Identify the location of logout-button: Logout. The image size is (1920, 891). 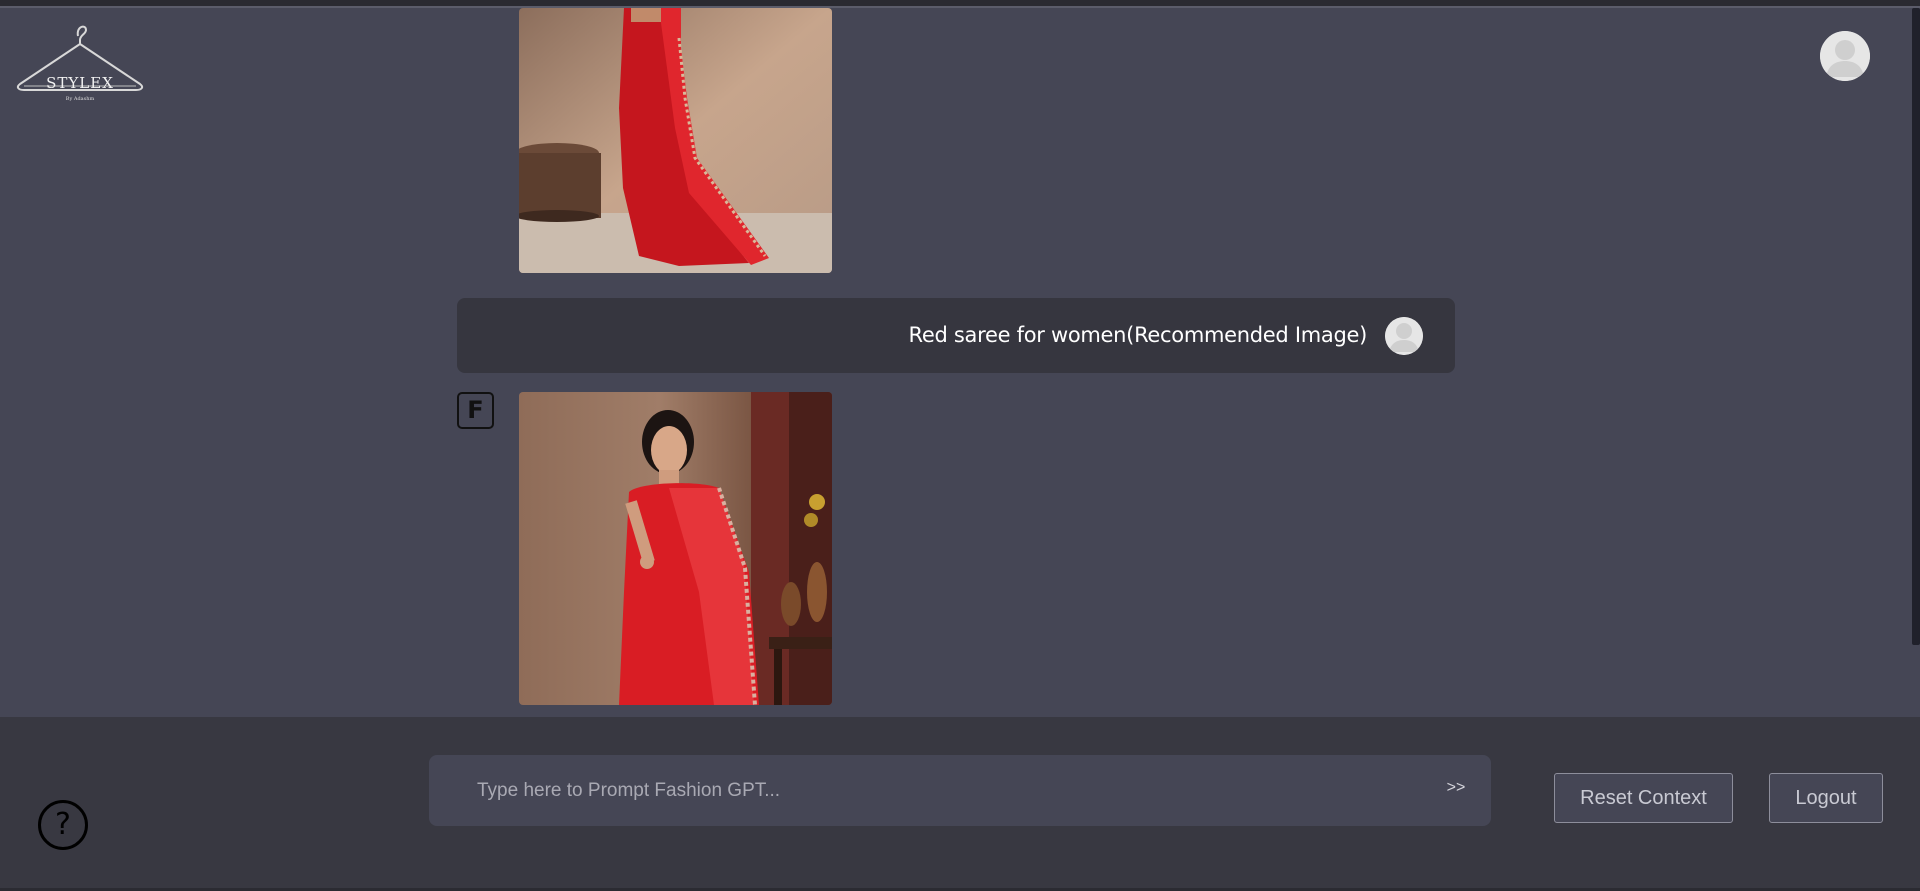
(1826, 798).